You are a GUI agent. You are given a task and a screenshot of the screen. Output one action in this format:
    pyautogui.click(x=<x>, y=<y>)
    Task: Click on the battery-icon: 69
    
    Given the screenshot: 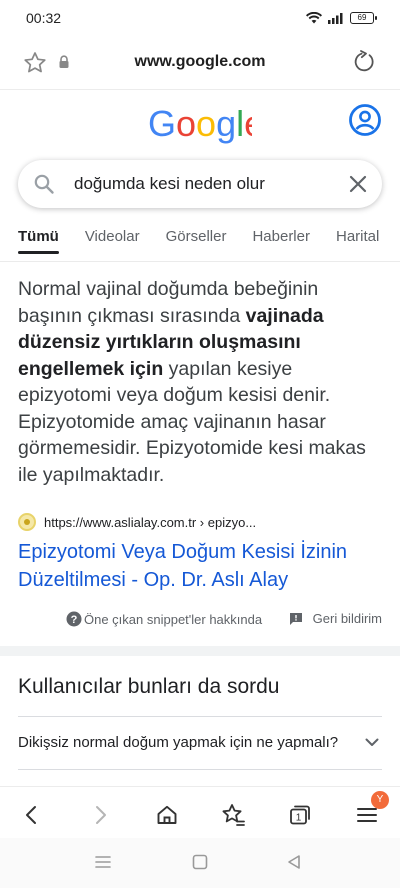 What is the action you would take?
    pyautogui.click(x=363, y=18)
    